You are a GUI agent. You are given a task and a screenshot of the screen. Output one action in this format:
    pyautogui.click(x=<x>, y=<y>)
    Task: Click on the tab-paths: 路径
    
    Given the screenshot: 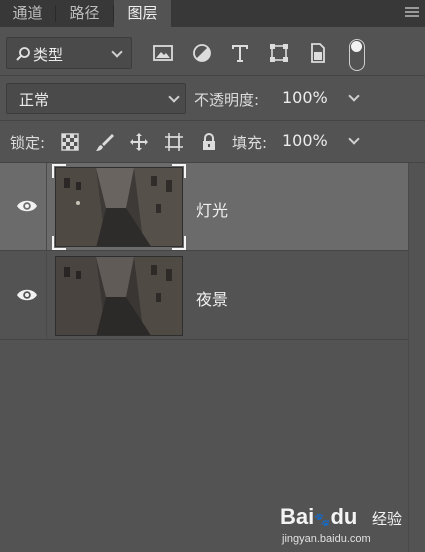 What is the action you would take?
    pyautogui.click(x=84, y=13)
    